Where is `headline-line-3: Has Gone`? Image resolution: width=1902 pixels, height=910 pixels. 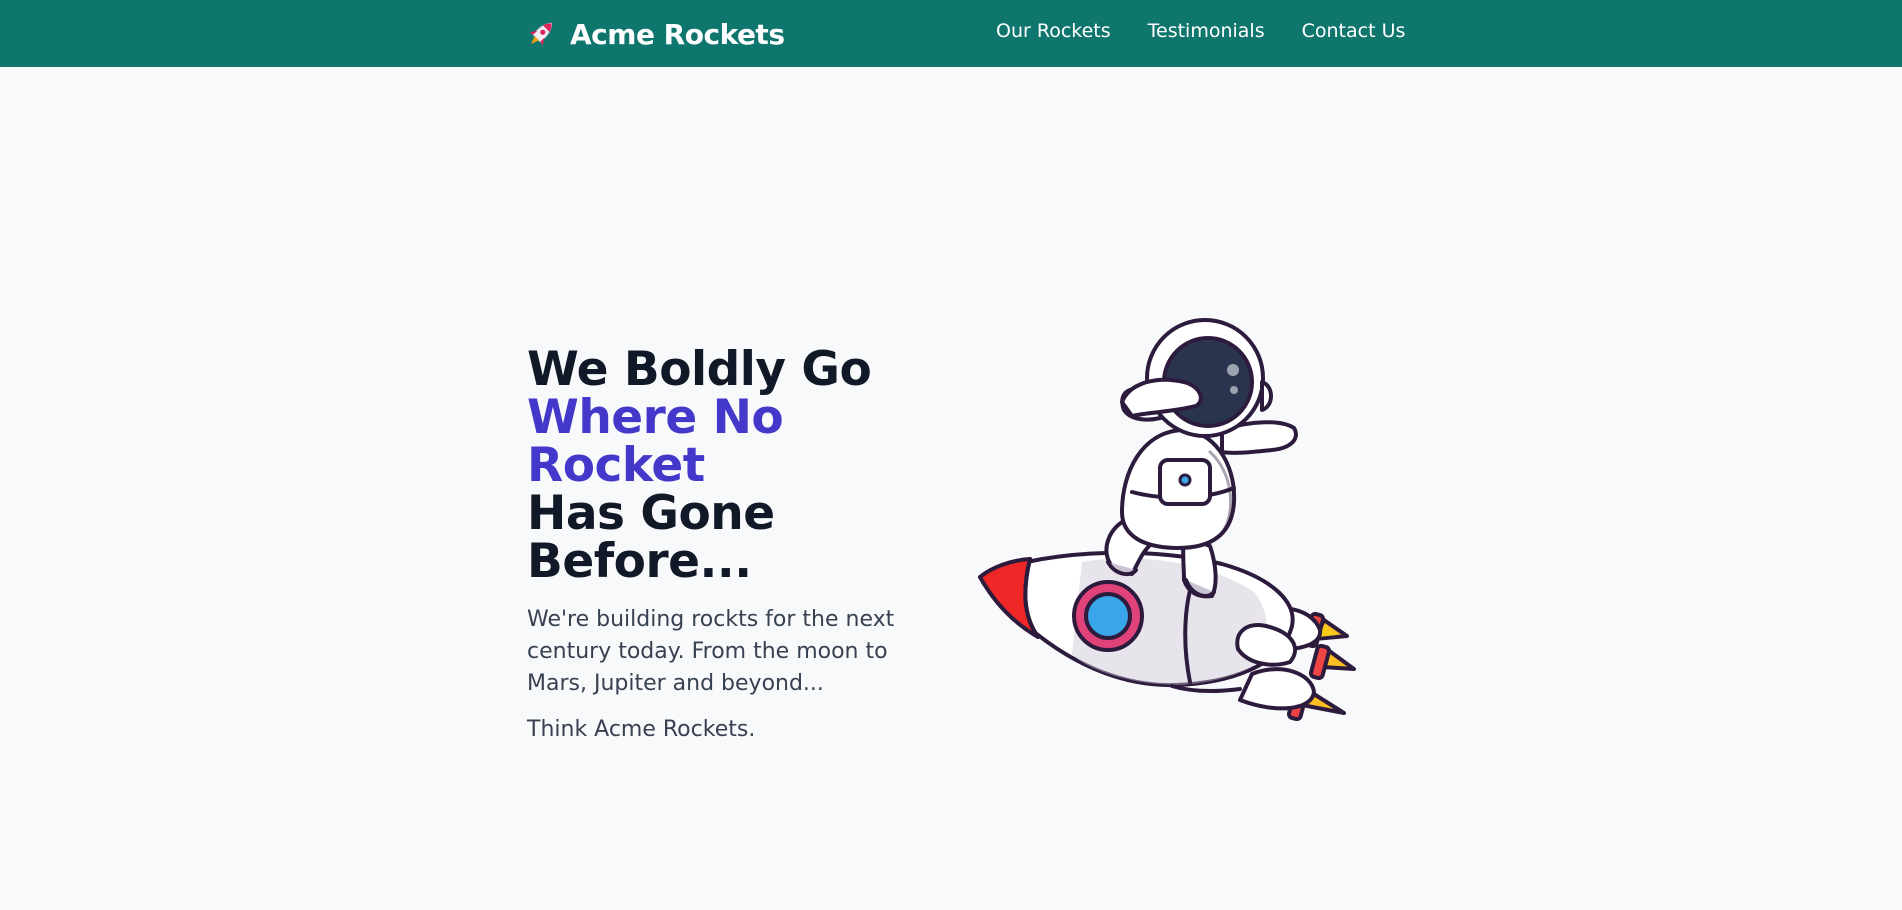
headline-line-3: Has Gone is located at coordinates (651, 513).